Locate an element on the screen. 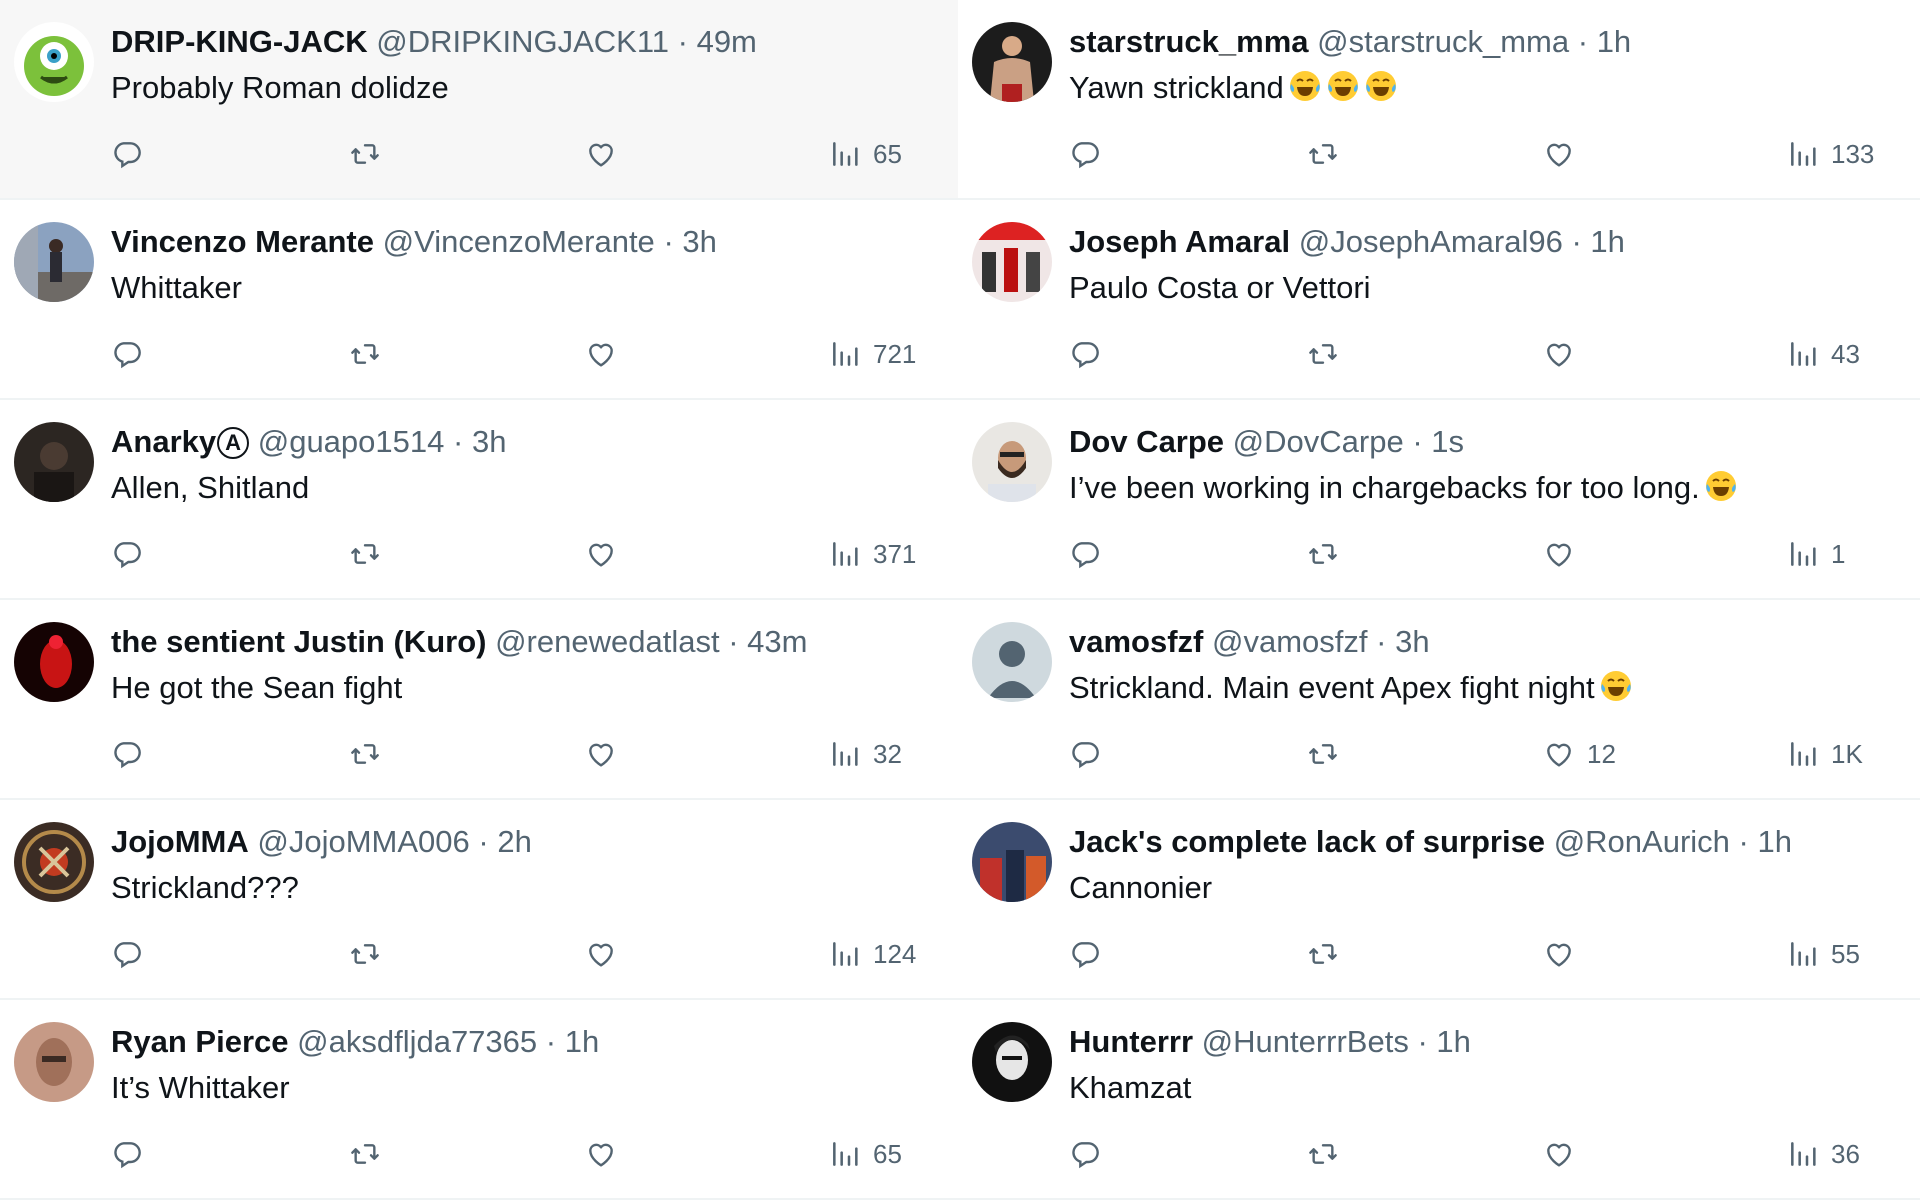 This screenshot has height=1200, width=1920. views-button: 32 is located at coordinates (865, 754).